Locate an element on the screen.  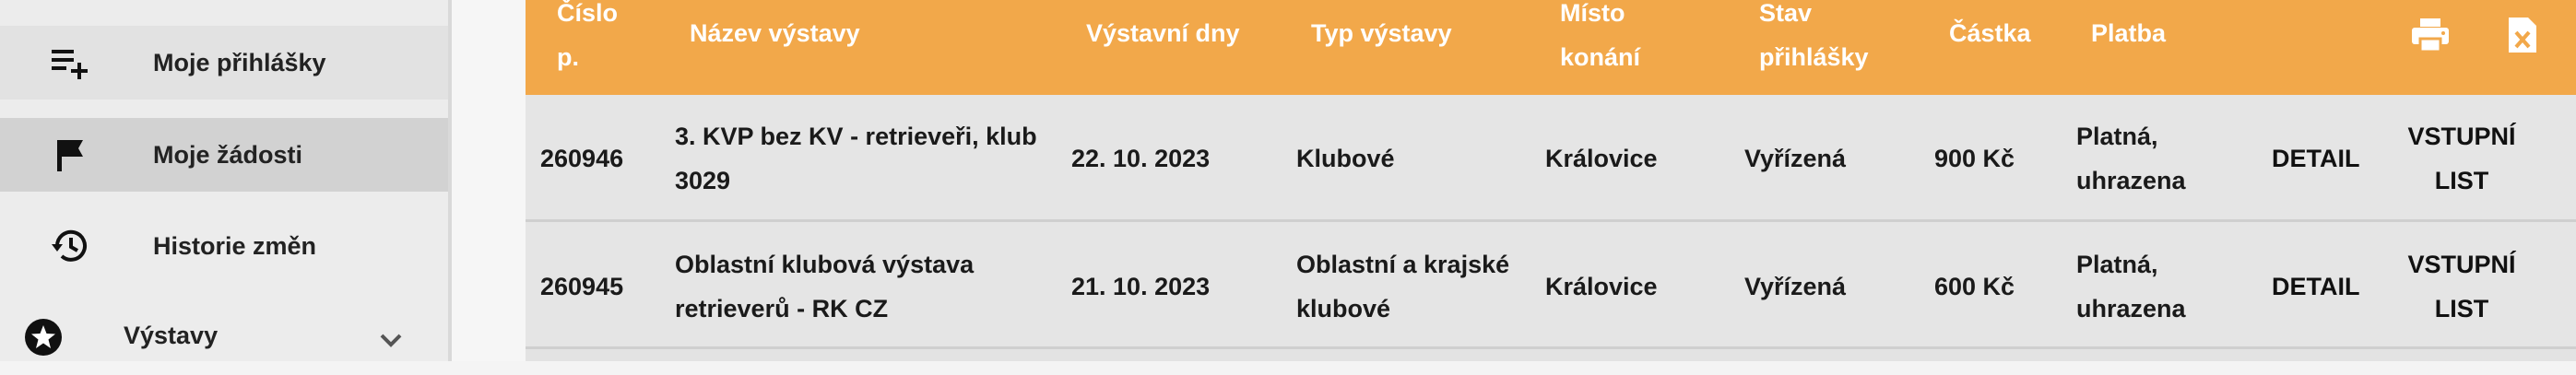
header-castka: Částka is located at coordinates (1990, 33).